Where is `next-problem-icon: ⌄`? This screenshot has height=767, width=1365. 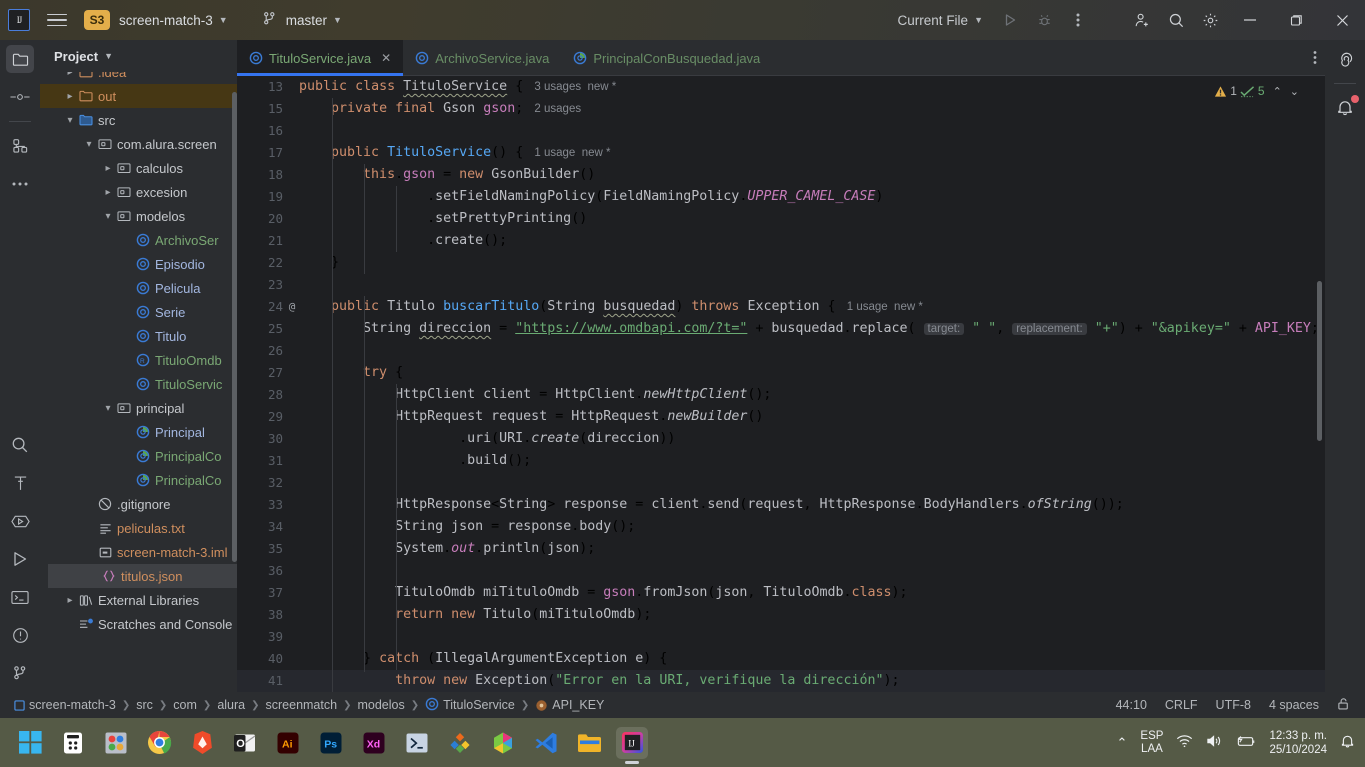 next-problem-icon: ⌄ is located at coordinates (1294, 91).